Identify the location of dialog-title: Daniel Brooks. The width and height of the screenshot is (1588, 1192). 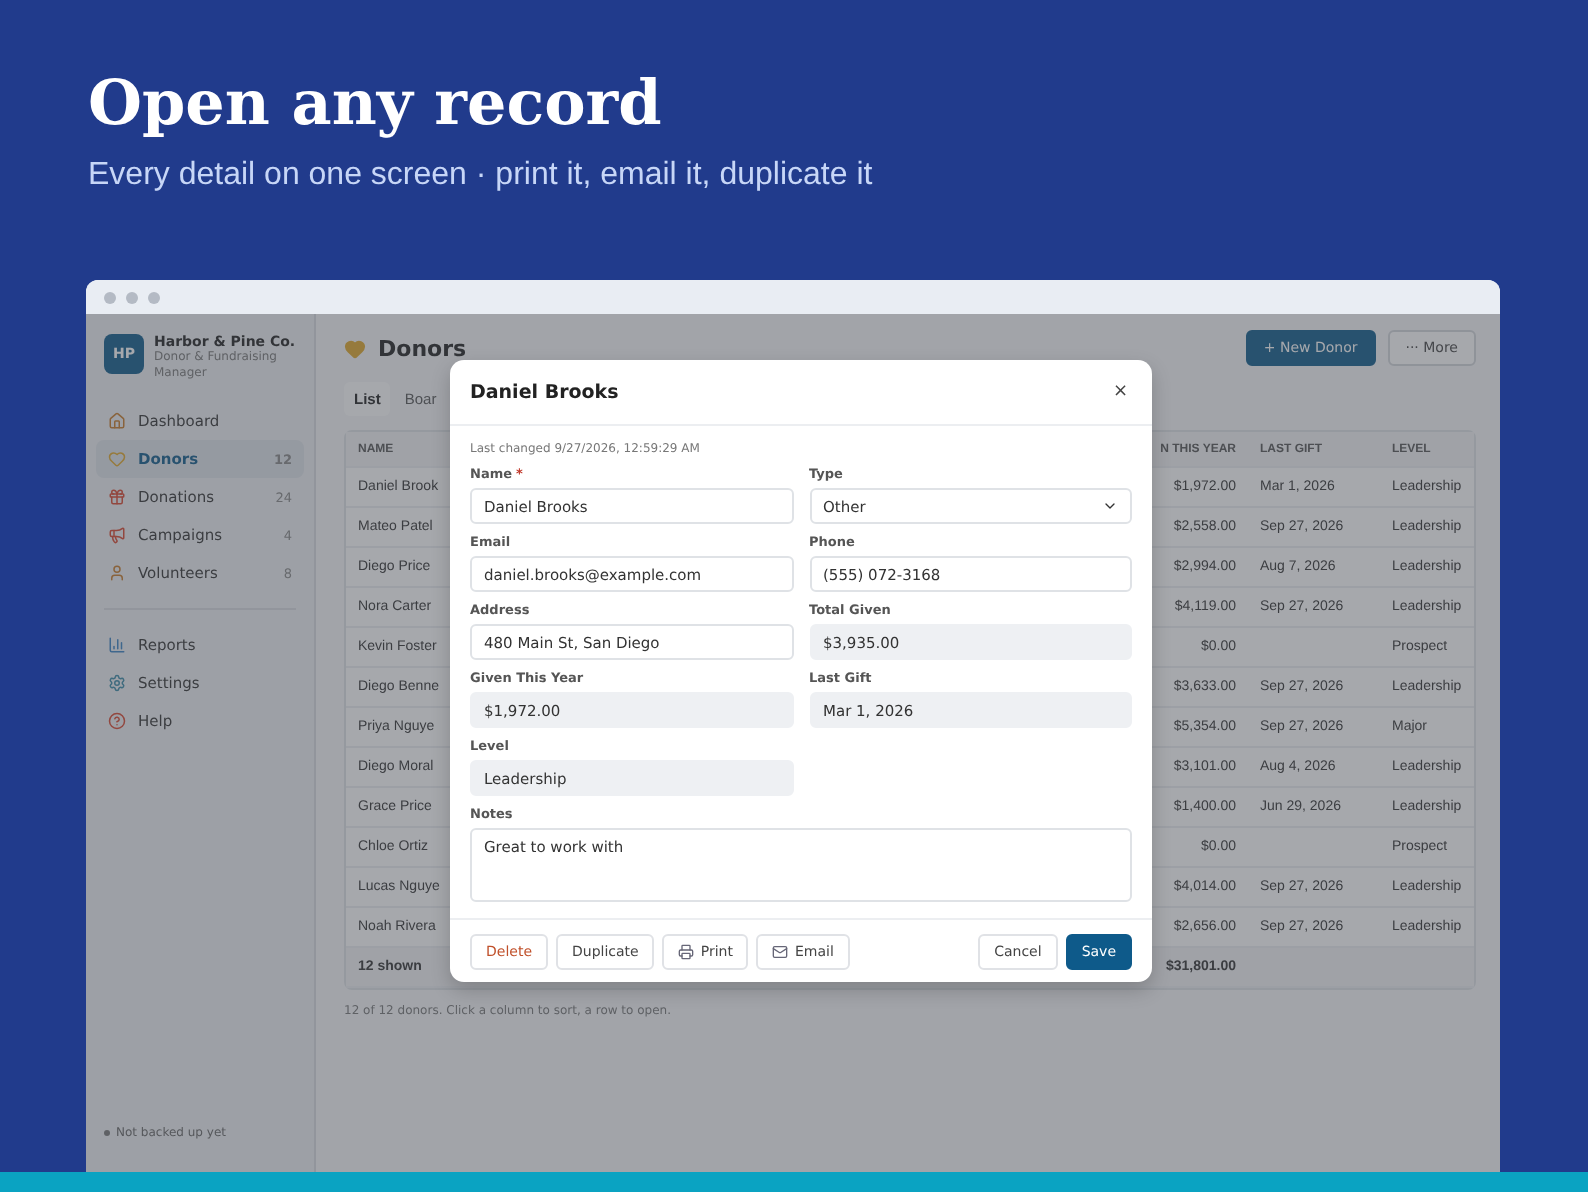
(544, 392).